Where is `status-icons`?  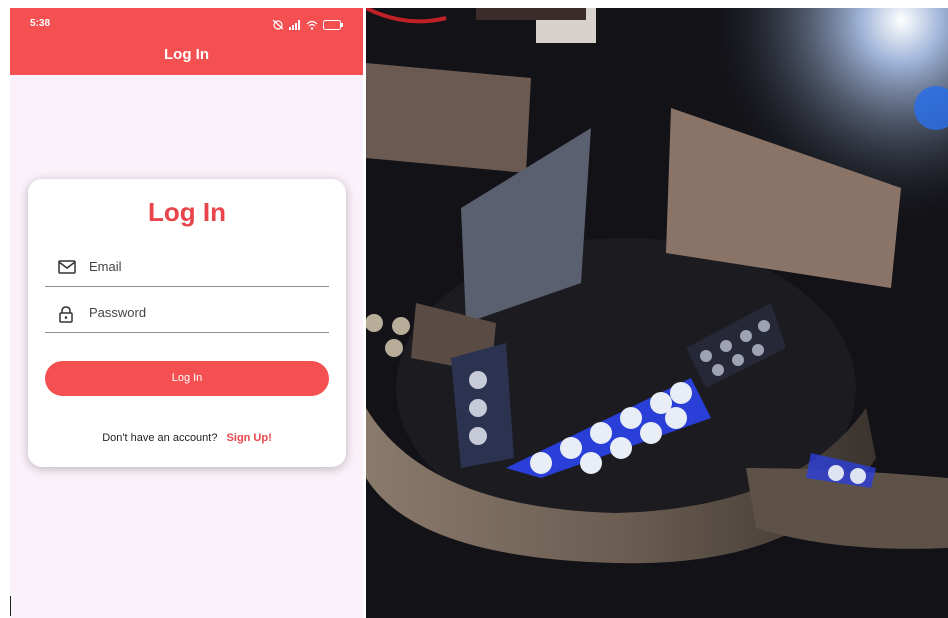 status-icons is located at coordinates (307, 26).